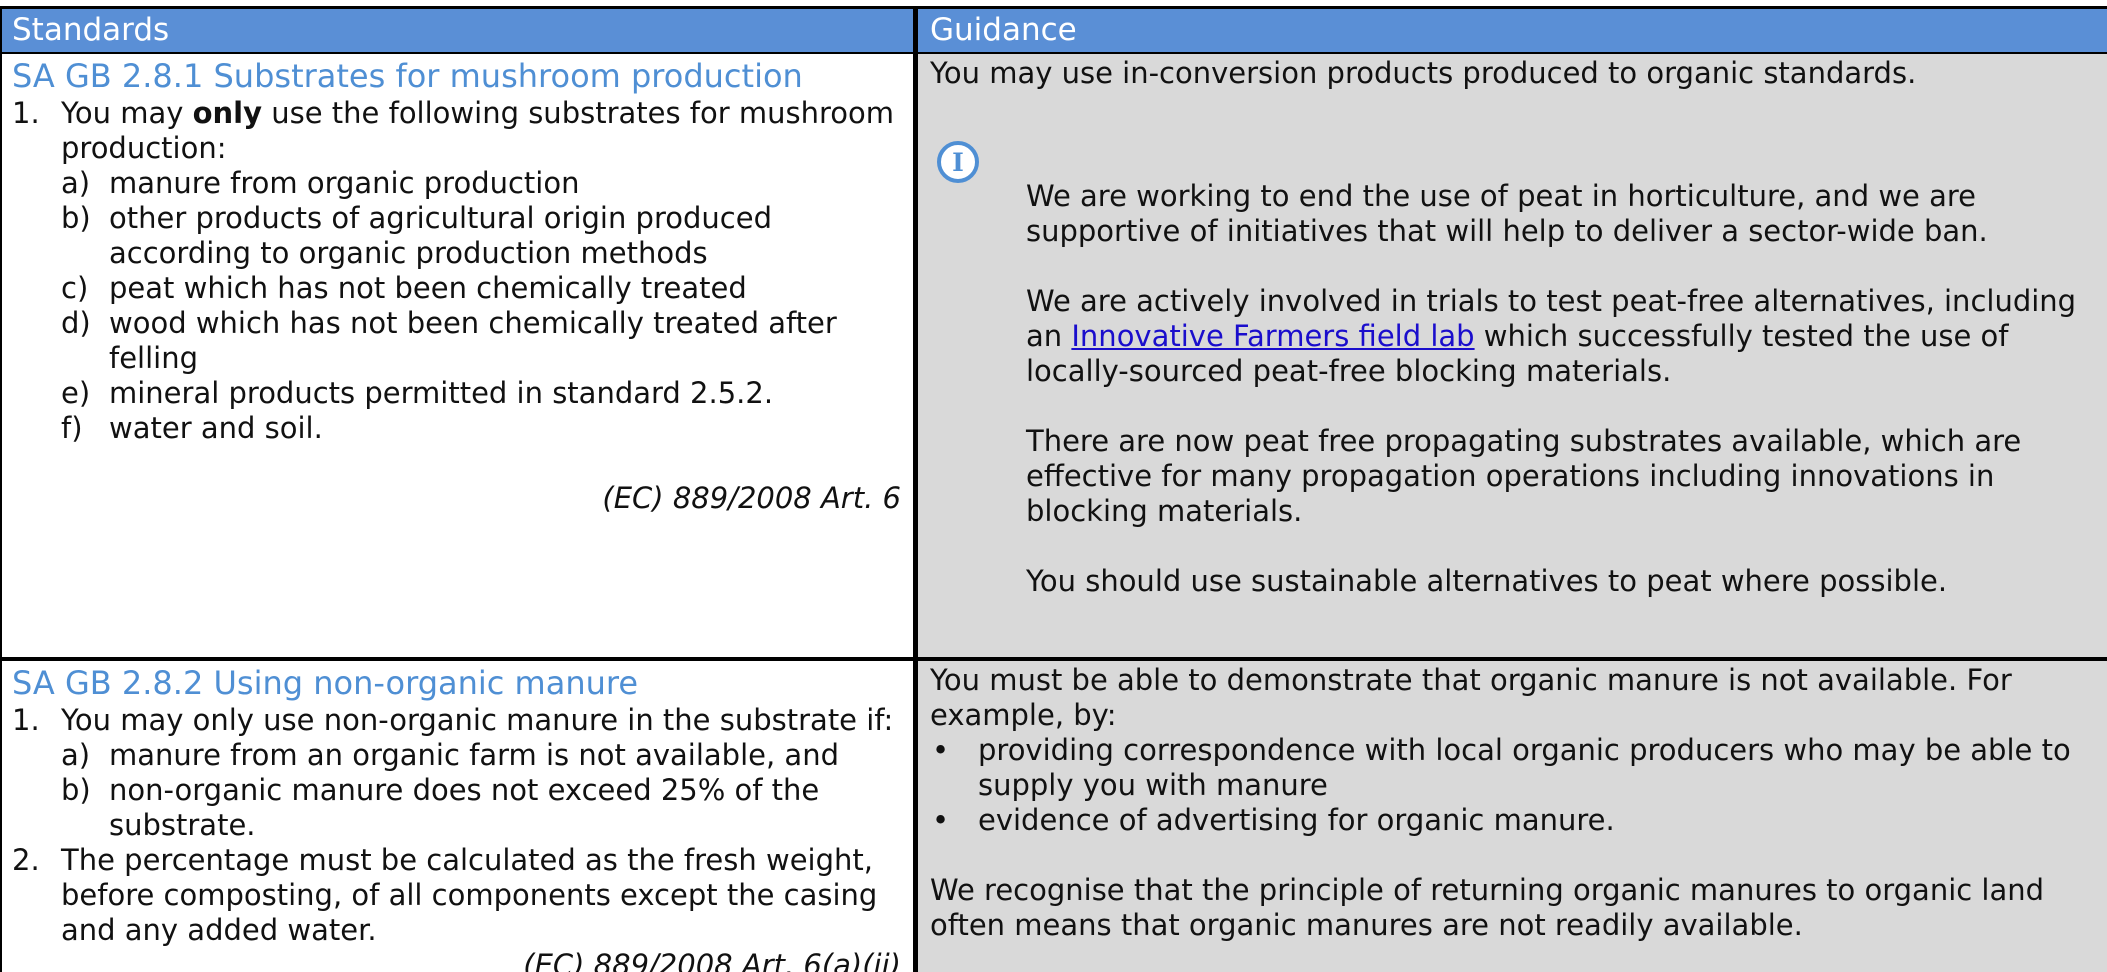 This screenshot has width=2107, height=972. What do you see at coordinates (915, 490) in the screenshot?
I see `column-divider` at bounding box center [915, 490].